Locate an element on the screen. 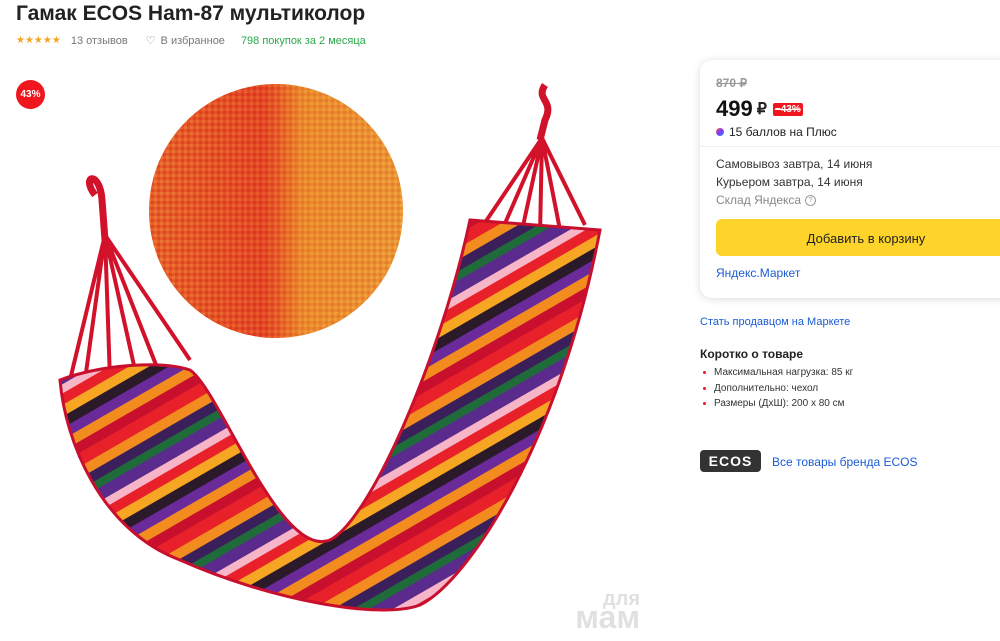 This screenshot has width=1000, height=641. reviews-link: 13 отзывов is located at coordinates (99, 41).